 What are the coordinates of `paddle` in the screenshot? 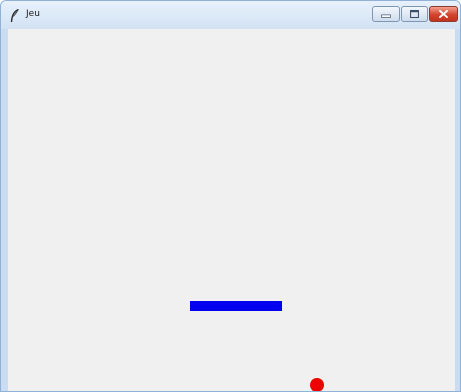 It's located at (236, 306).